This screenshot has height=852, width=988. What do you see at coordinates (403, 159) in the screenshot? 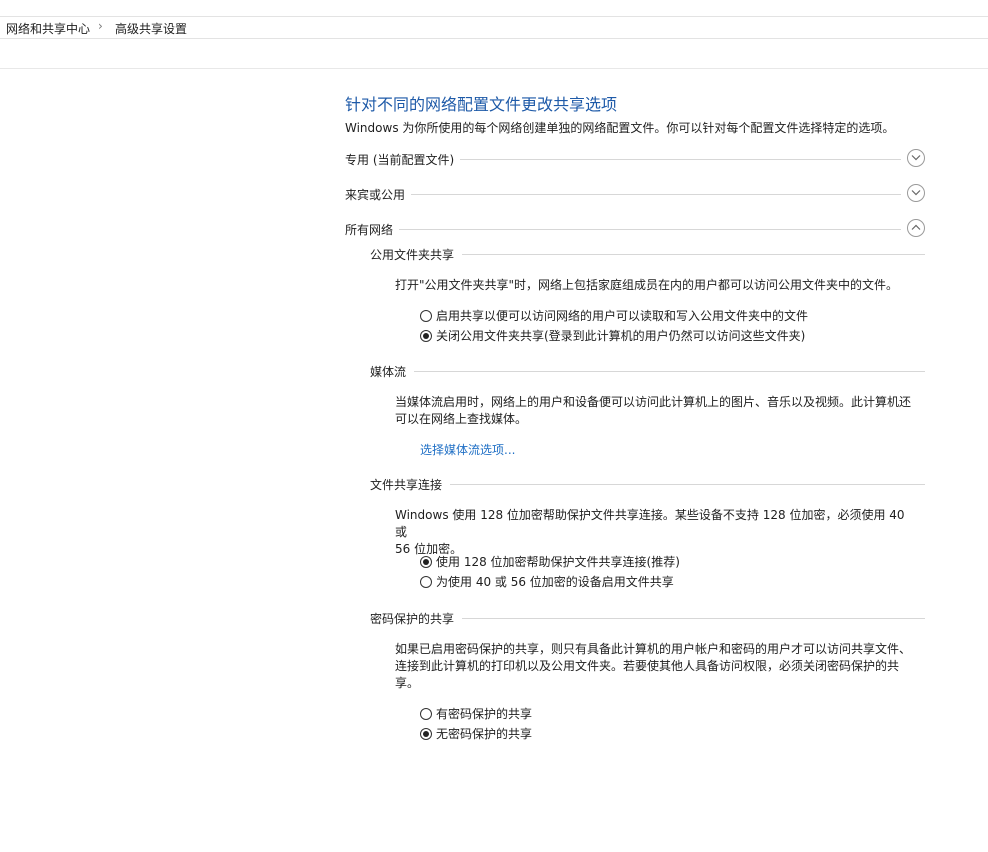
I see `profile-private-label: 专用 (当前配置文件)` at bounding box center [403, 159].